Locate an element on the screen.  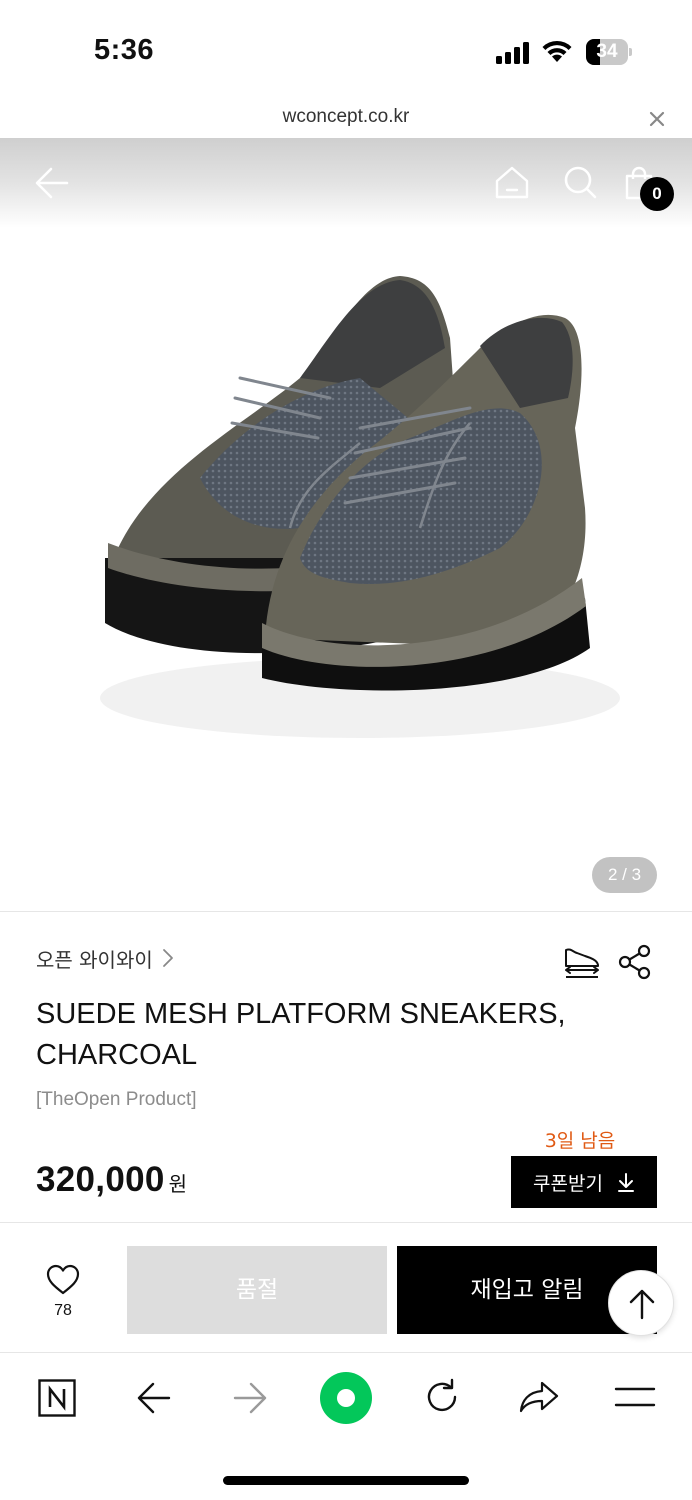
naver-logo-icon is located at coordinates (57, 1398).